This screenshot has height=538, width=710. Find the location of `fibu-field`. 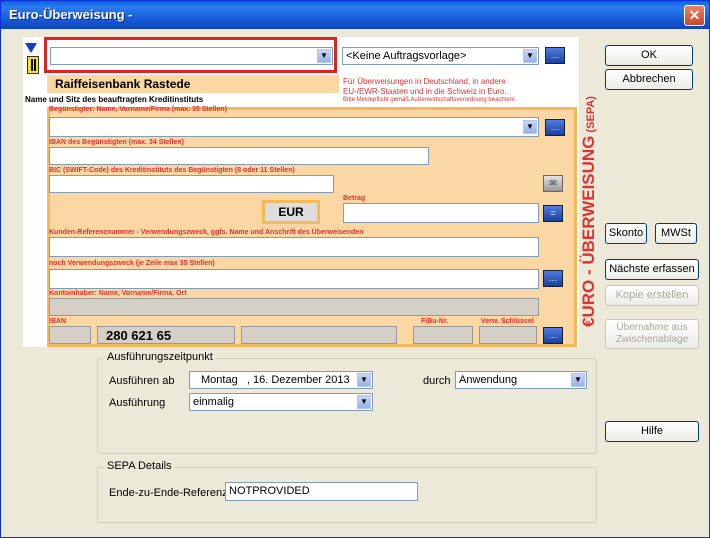

fibu-field is located at coordinates (443, 335).